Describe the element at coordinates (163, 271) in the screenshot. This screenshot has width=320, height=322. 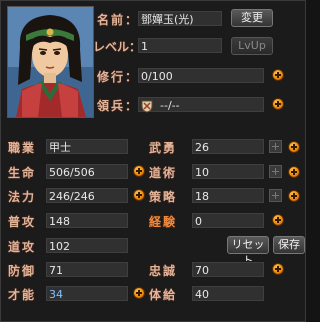
I see `stat-label-loyalty: 忠誠` at that location.